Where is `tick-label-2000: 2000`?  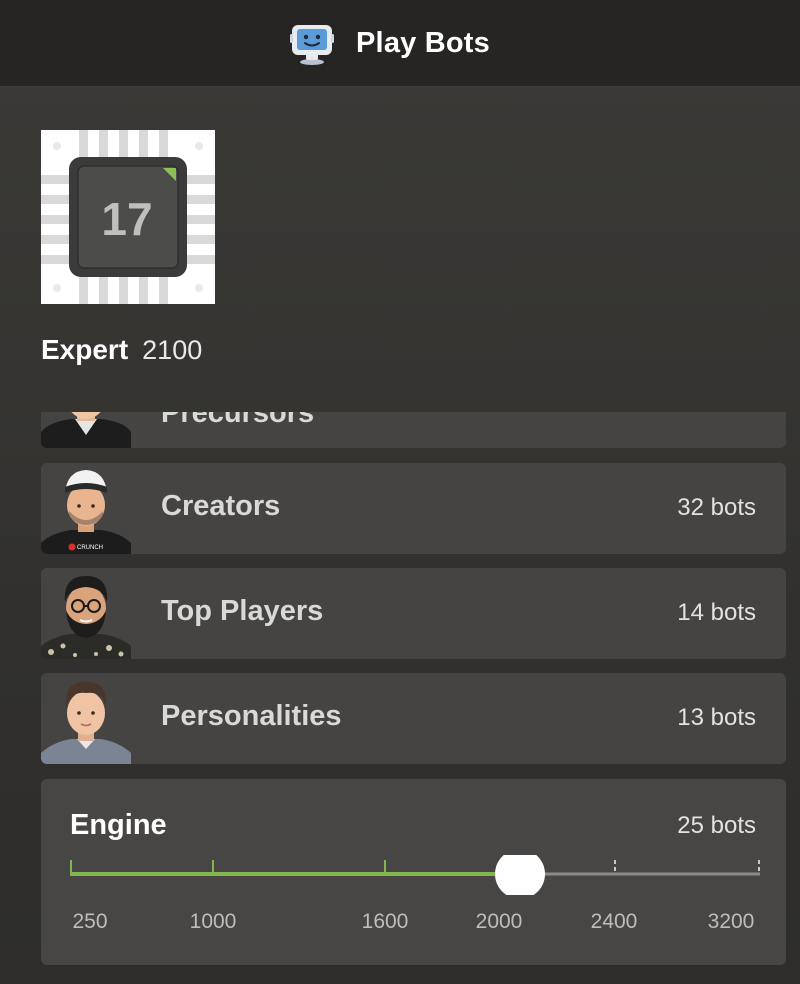 tick-label-2000: 2000 is located at coordinates (499, 922).